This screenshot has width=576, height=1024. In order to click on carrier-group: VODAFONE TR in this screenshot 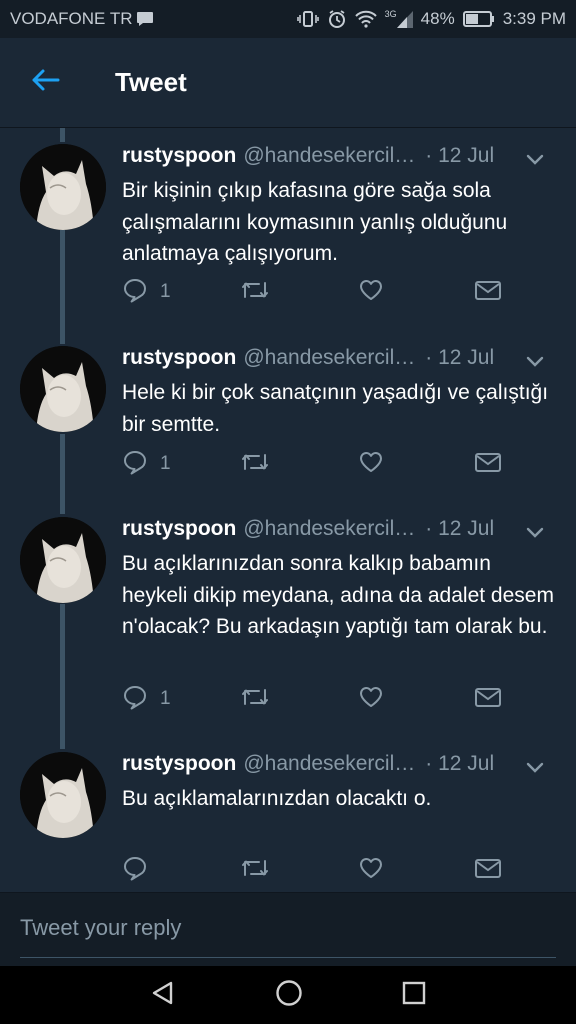, I will do `click(82, 19)`.